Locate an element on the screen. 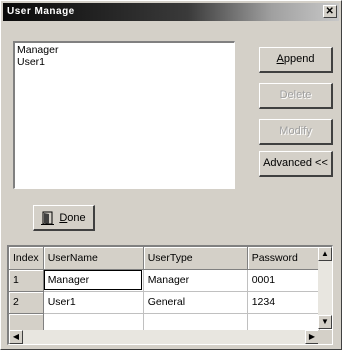 The height and width of the screenshot is (350, 342). door-icon is located at coordinates (48, 218).